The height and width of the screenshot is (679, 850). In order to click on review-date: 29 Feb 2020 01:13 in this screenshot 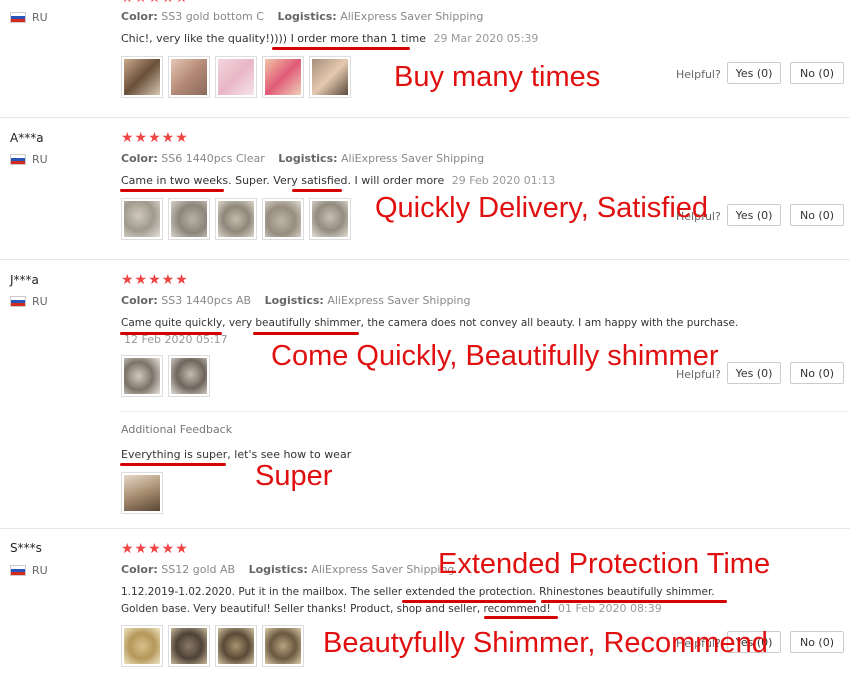, I will do `click(503, 180)`.